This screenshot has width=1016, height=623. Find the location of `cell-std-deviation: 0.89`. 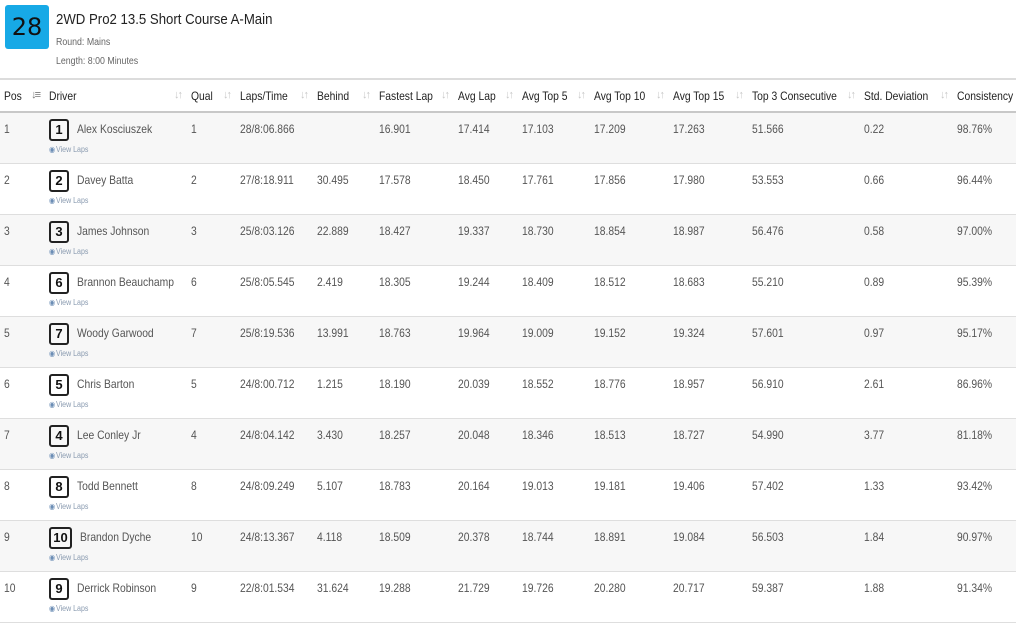

cell-std-deviation: 0.89 is located at coordinates (906, 290).